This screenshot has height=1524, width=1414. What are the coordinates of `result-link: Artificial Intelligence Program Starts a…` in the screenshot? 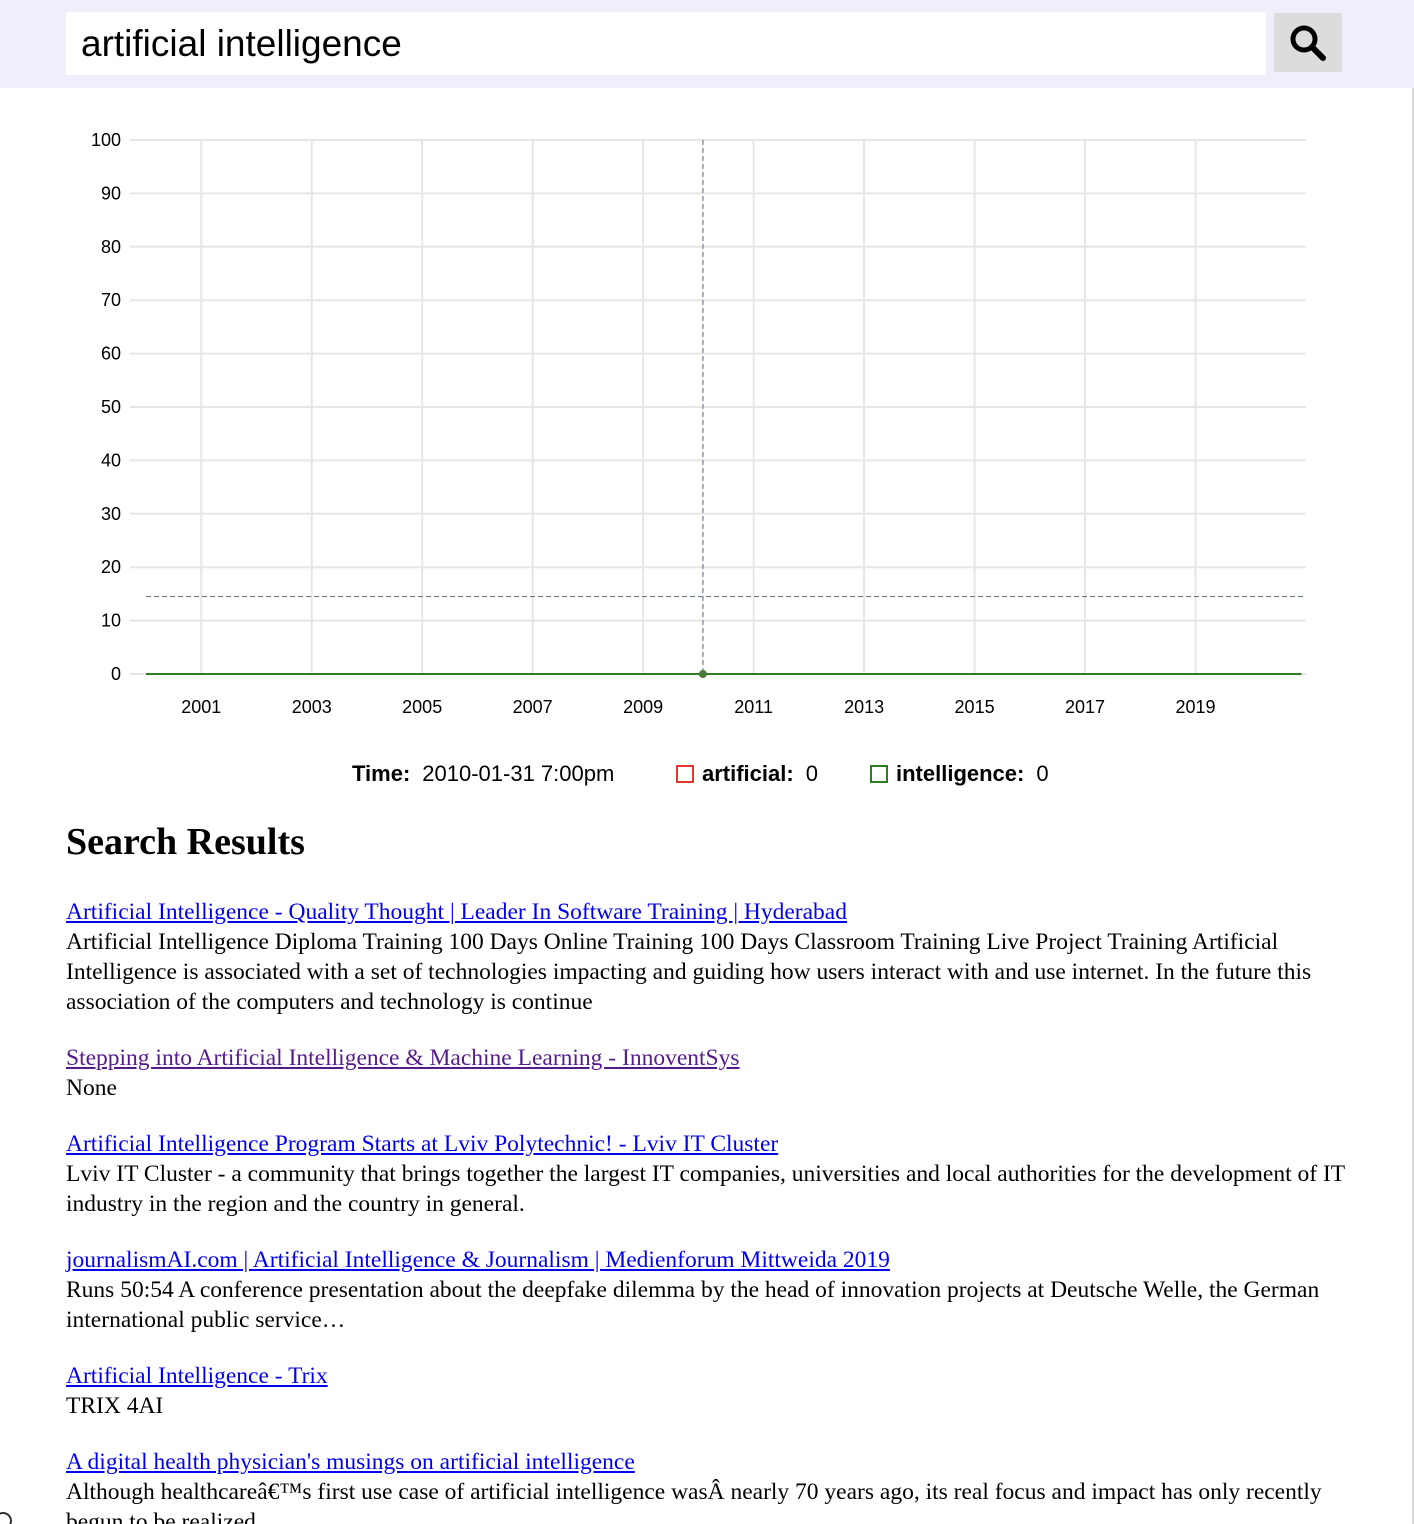 It's located at (422, 1144).